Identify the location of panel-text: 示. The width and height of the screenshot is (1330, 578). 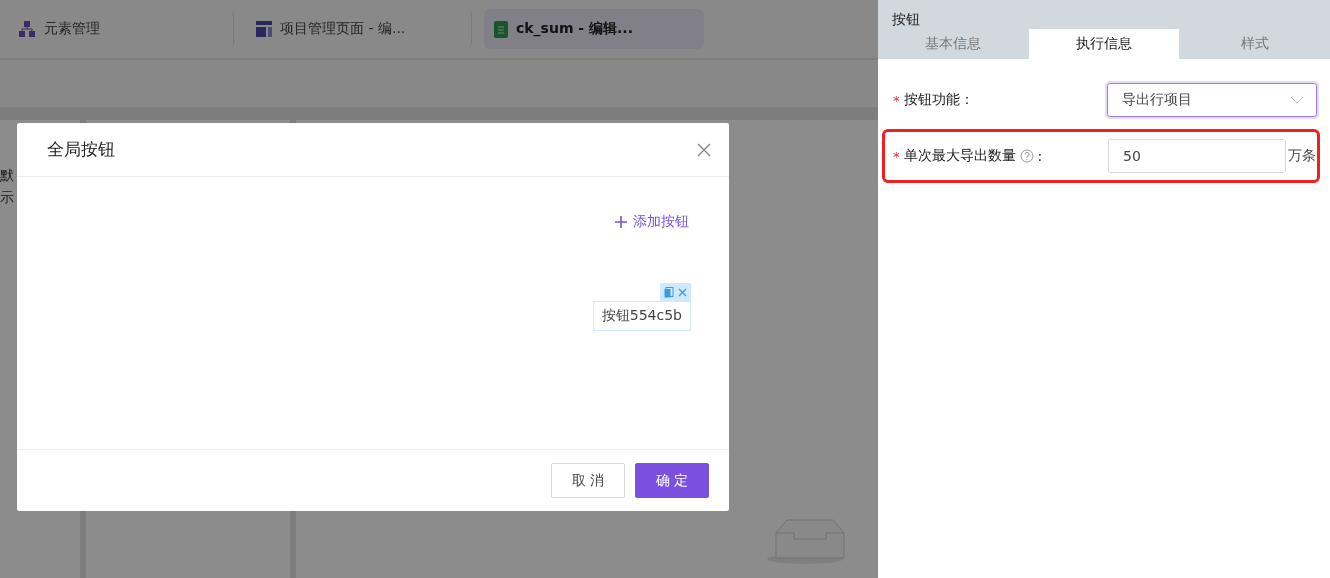
(7, 197).